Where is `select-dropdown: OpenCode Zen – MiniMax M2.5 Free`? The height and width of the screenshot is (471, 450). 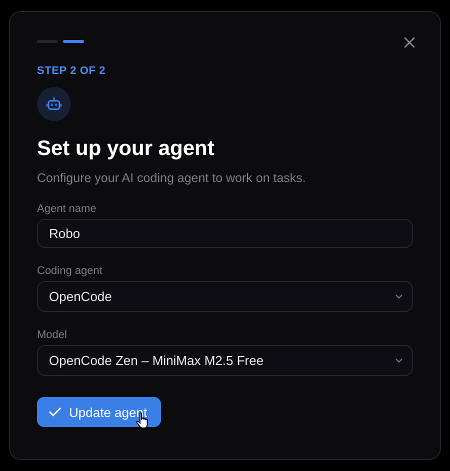 select-dropdown: OpenCode Zen – MiniMax M2.5 Free is located at coordinates (225, 360).